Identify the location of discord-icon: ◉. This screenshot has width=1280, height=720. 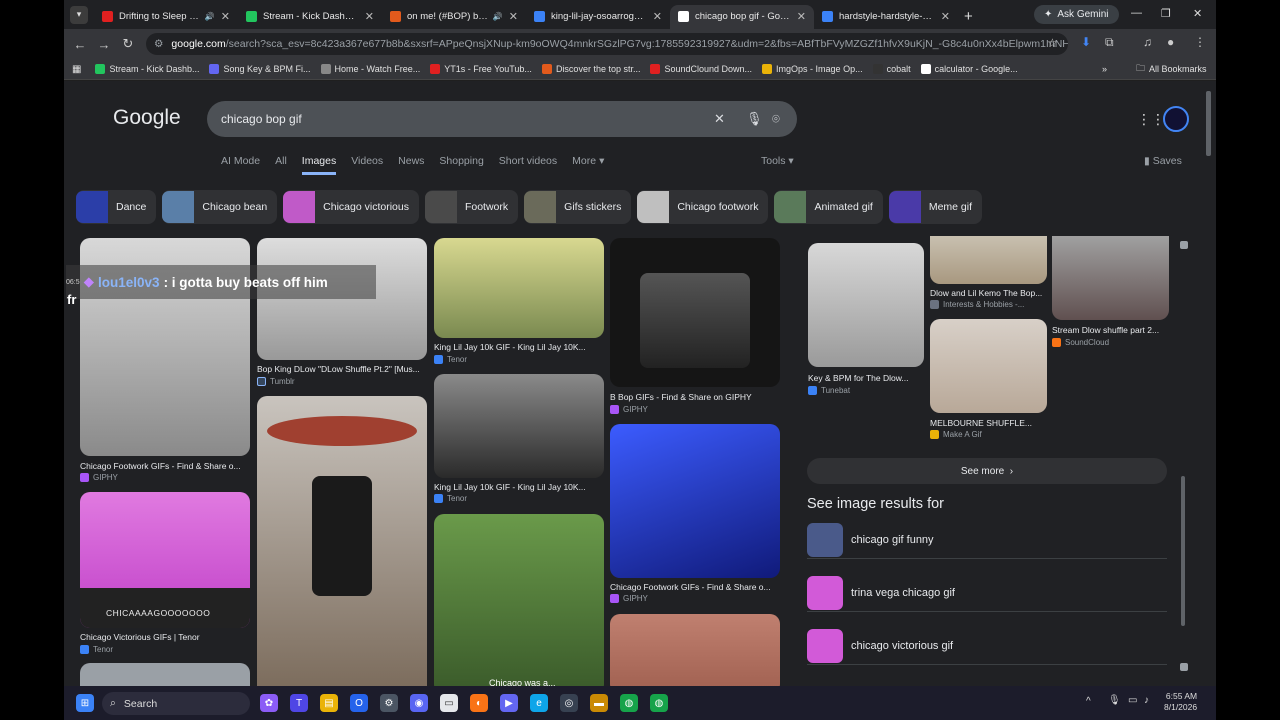
(419, 703).